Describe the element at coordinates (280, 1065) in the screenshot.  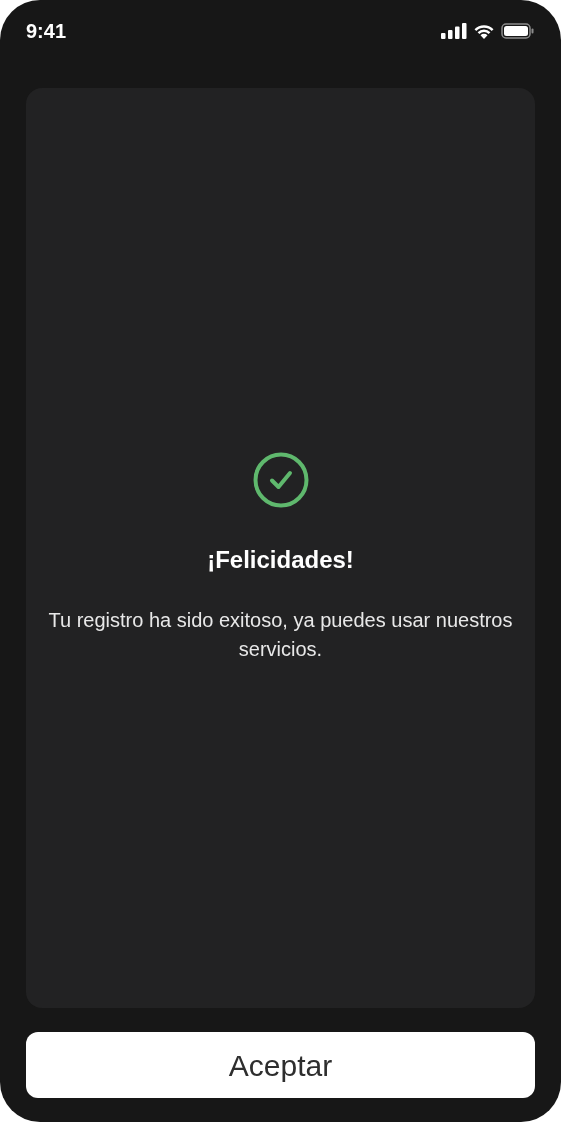
I see `accept-button: Aceptar` at that location.